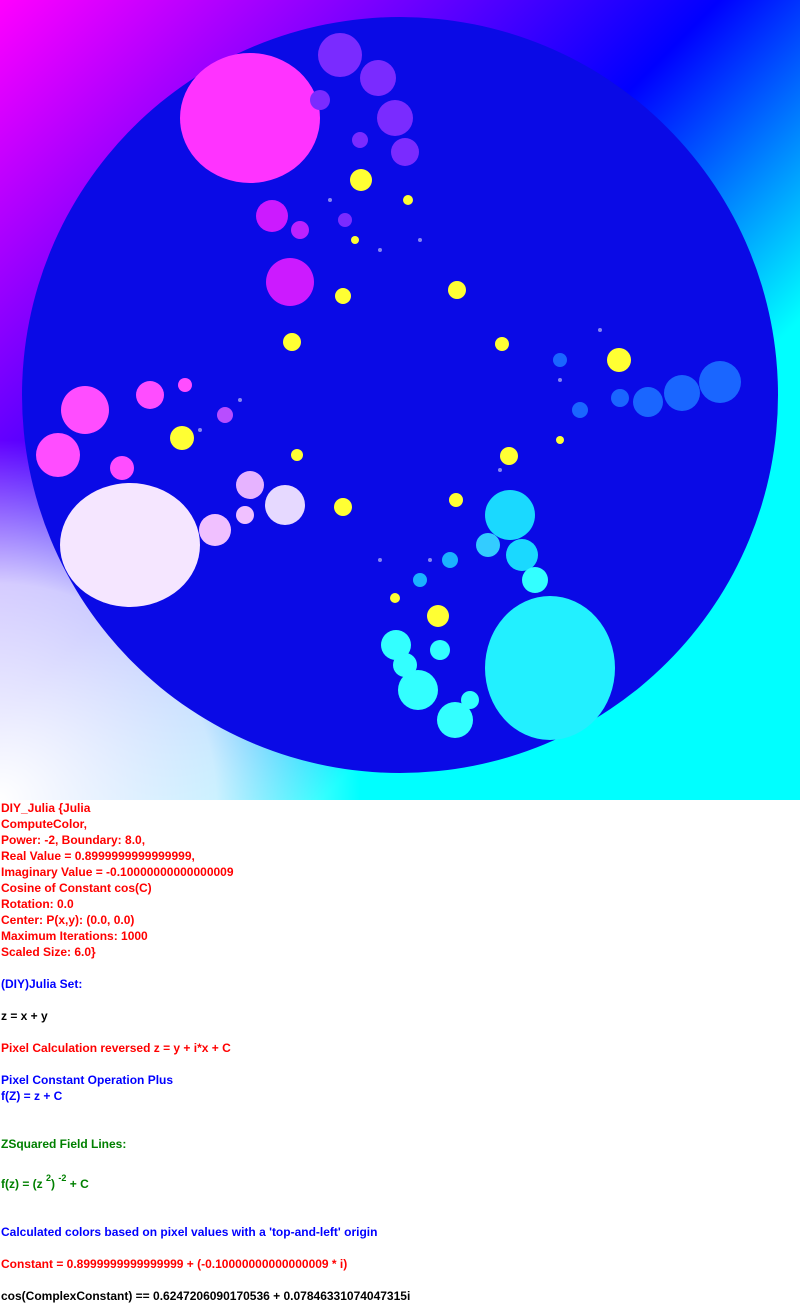  What do you see at coordinates (250, 118) in the screenshot?
I see `lobe-top-left` at bounding box center [250, 118].